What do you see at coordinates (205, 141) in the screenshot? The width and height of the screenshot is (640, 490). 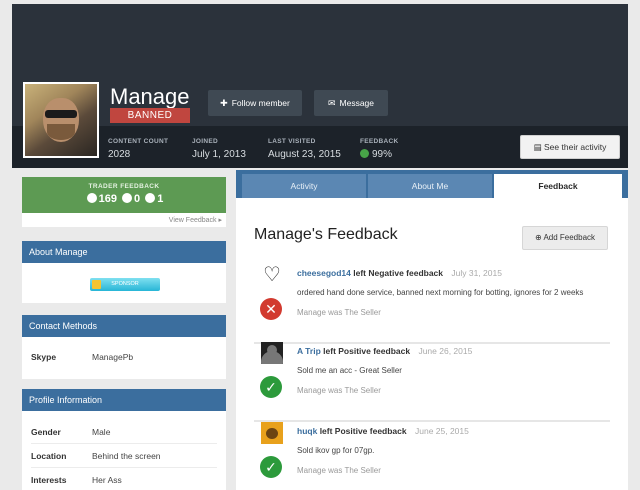 I see `stat-label: JOINED` at bounding box center [205, 141].